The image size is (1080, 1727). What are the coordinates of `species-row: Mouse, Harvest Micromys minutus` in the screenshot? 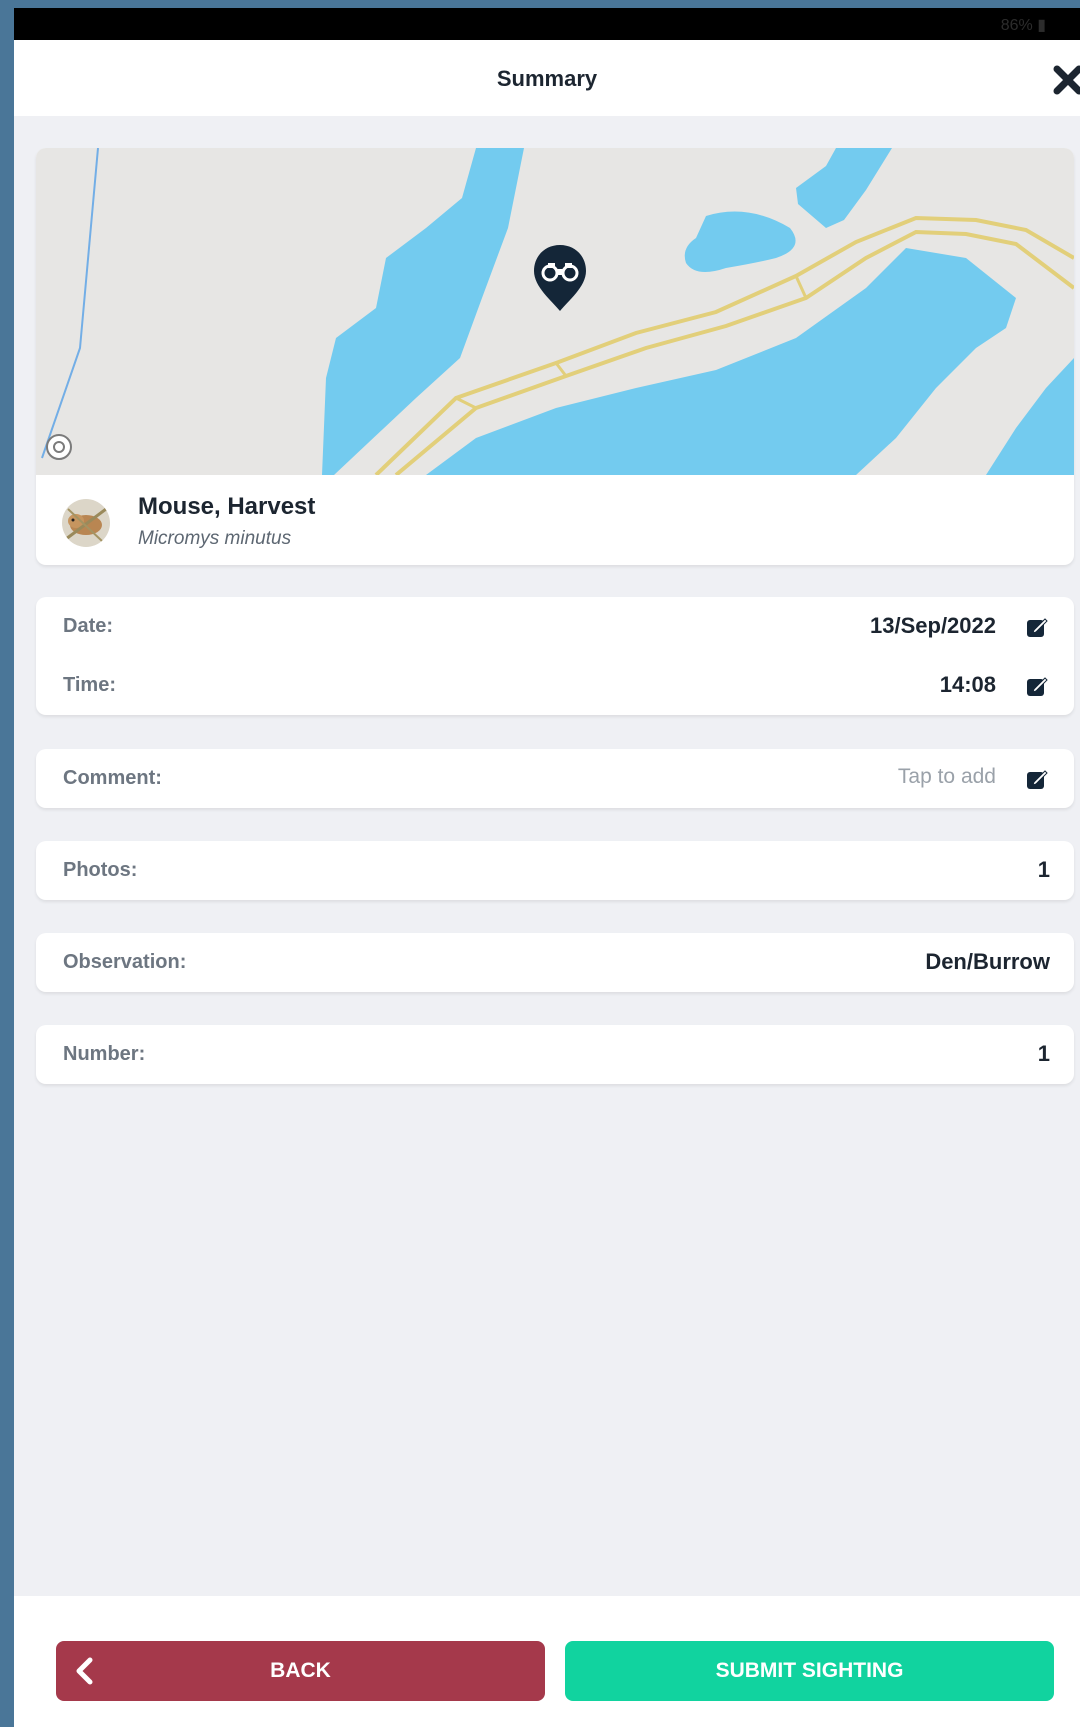 It's located at (555, 520).